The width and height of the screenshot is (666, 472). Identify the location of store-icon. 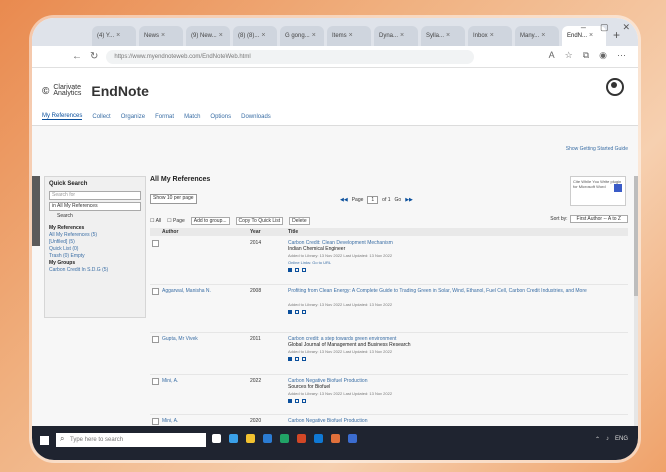
(352, 438).